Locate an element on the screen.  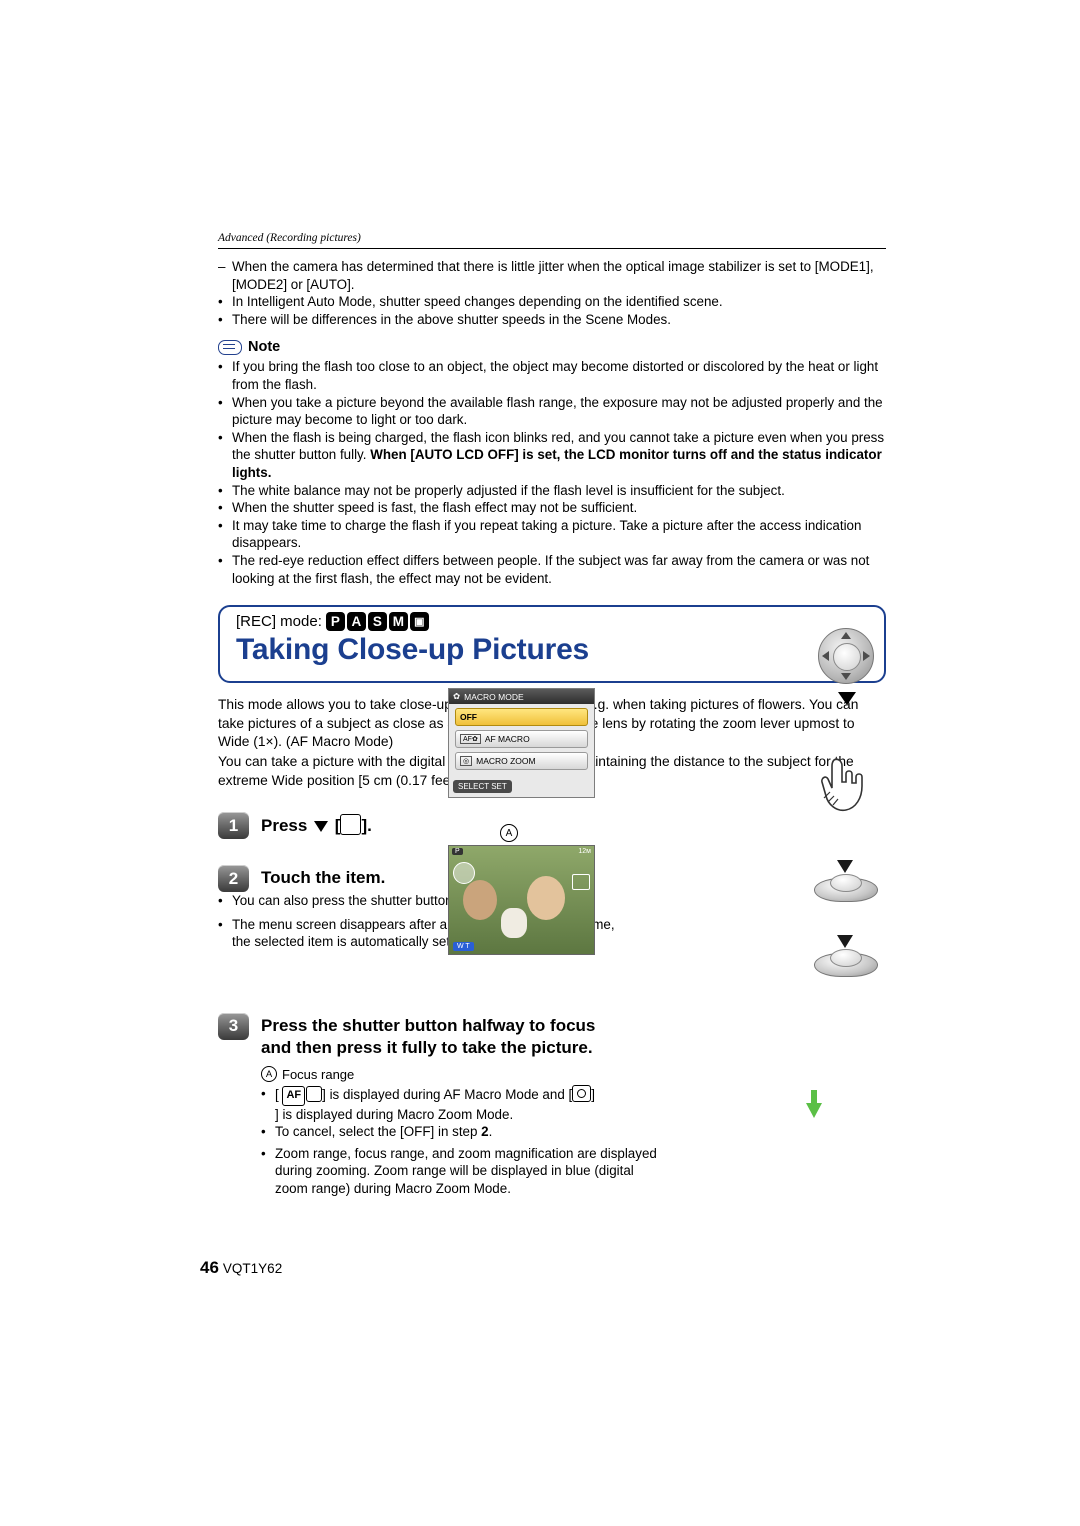
page-title: Taking Close-up Pictures is located at coordinates (413, 650).